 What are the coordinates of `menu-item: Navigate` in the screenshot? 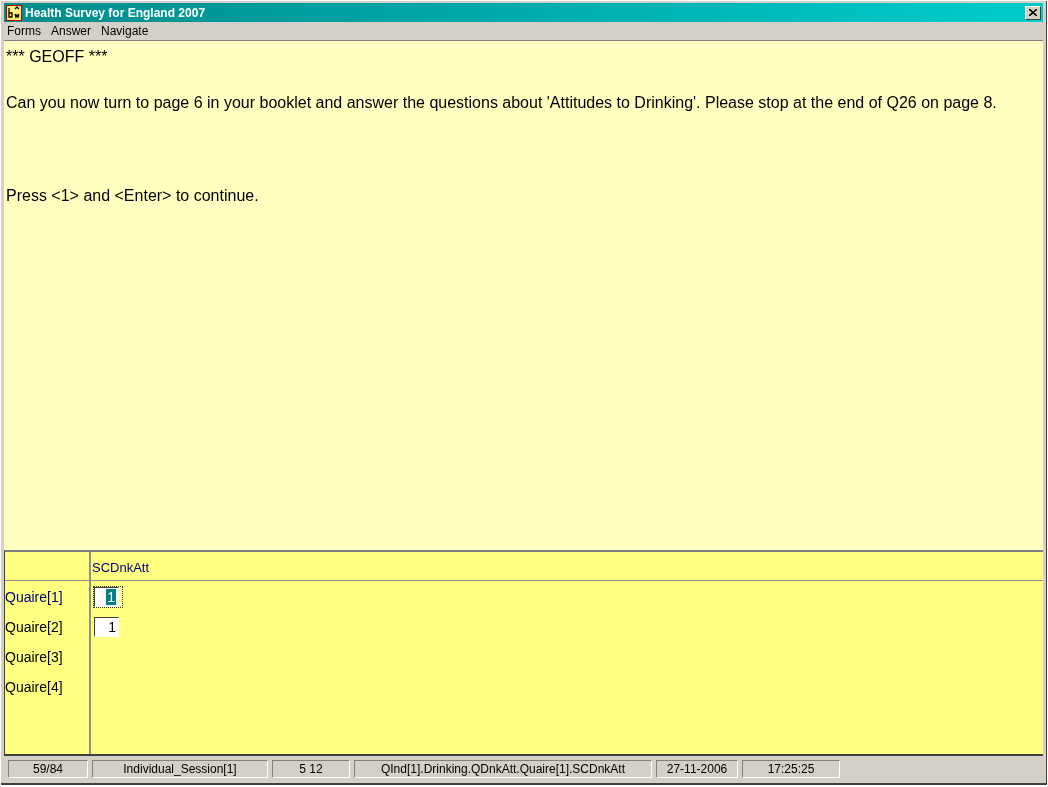 It's located at (125, 31).